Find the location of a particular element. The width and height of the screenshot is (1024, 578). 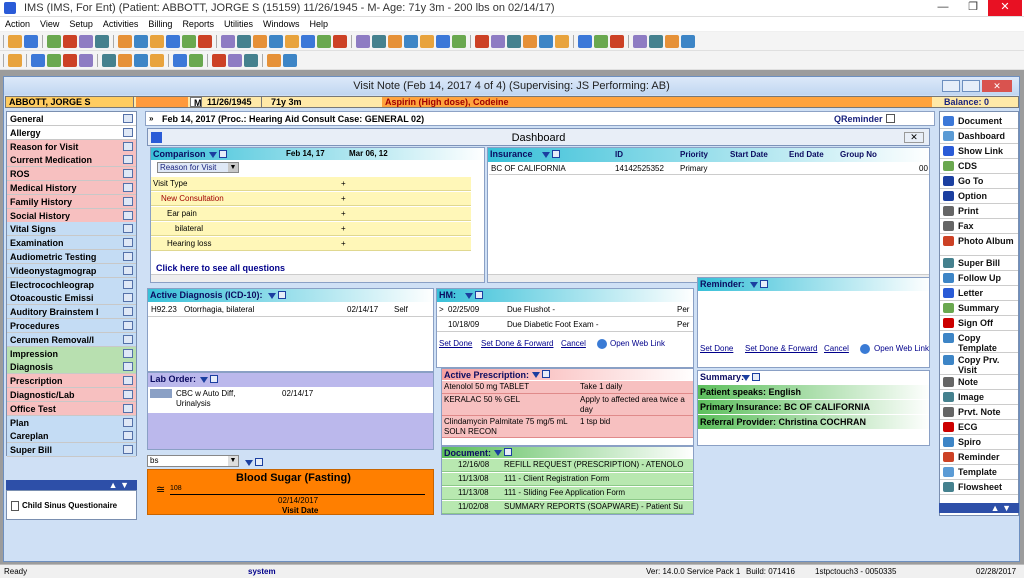

action-spiro: Spiro is located at coordinates (979, 442).